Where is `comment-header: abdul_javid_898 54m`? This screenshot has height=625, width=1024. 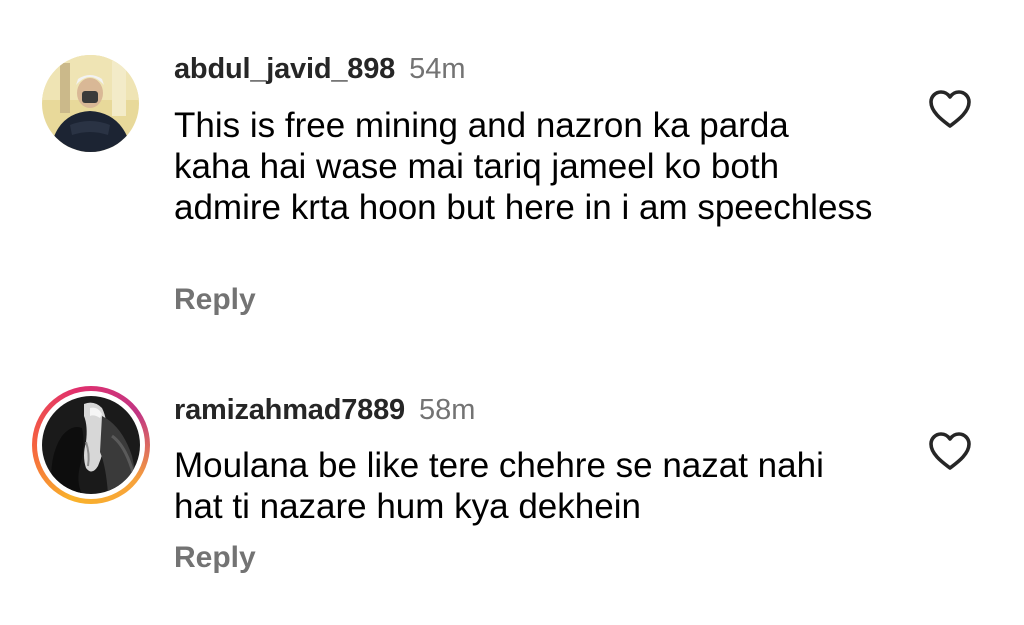 comment-header: abdul_javid_898 54m is located at coordinates (319, 69).